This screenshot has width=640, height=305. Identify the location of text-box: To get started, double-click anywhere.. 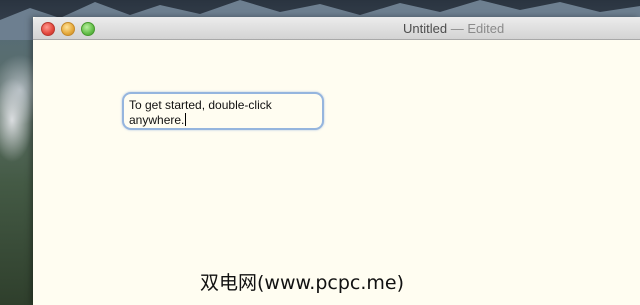
(223, 111).